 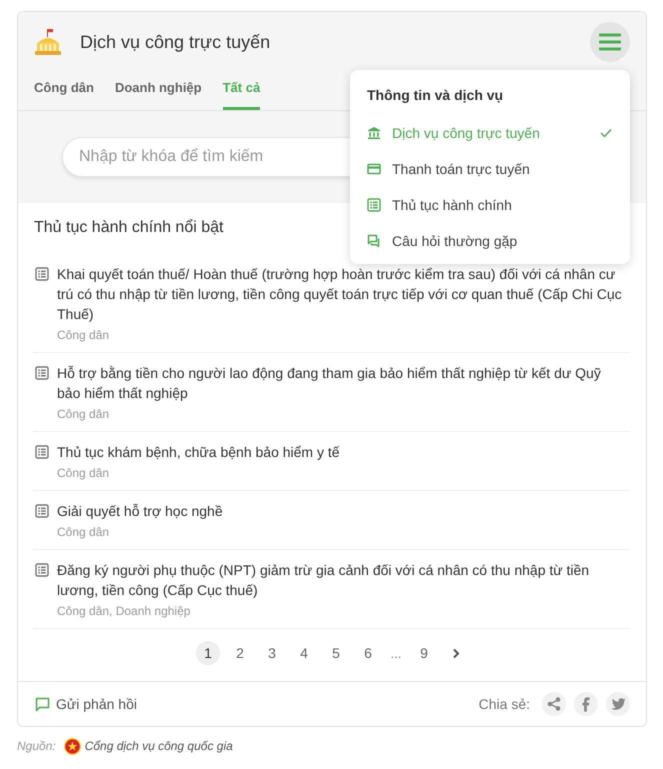 What do you see at coordinates (64, 91) in the screenshot?
I see `tab: Công dân` at bounding box center [64, 91].